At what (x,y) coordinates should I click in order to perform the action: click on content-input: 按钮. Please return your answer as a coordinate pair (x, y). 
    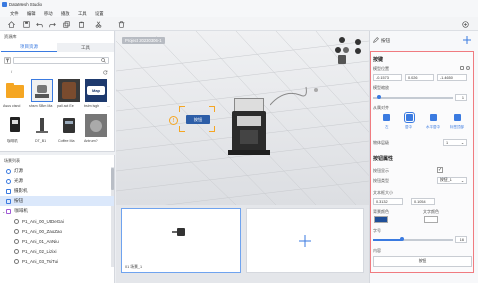
    Looking at the image, I should click on (422, 261).